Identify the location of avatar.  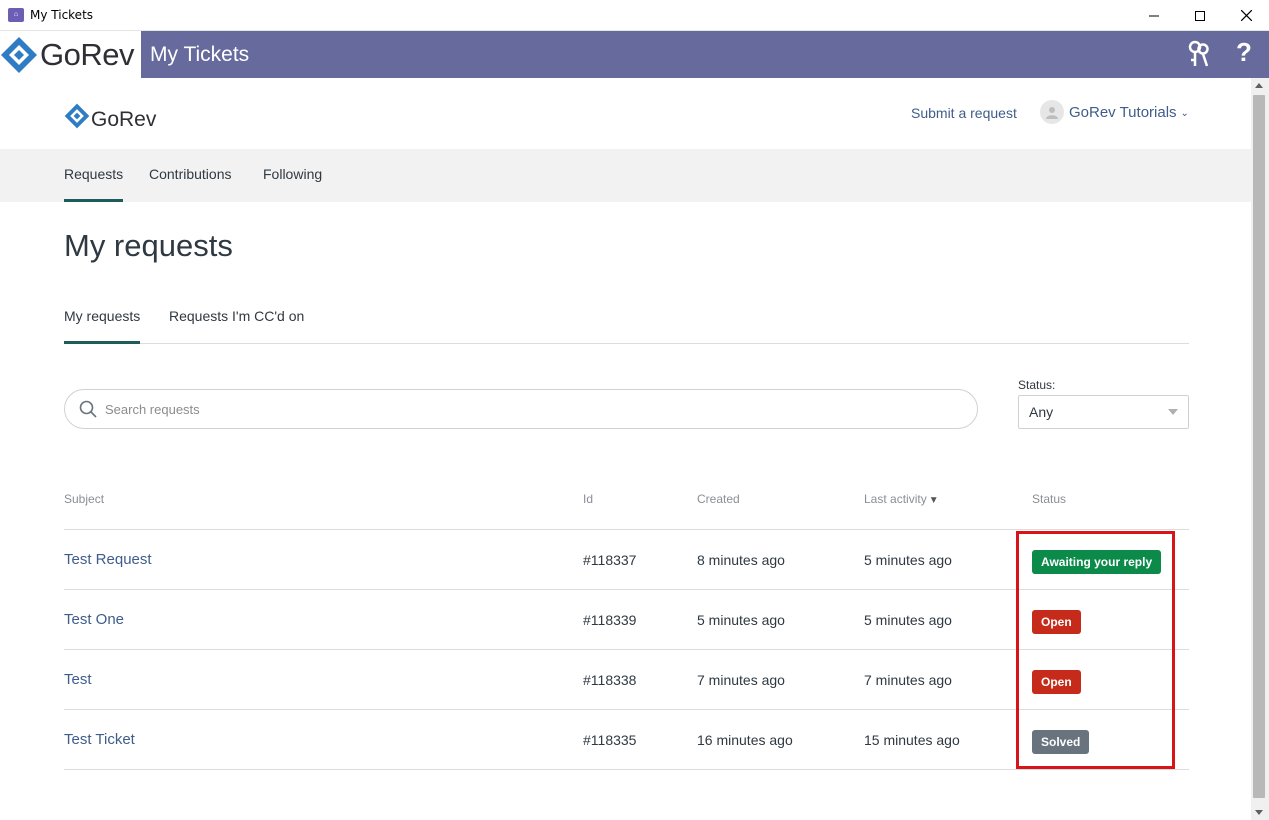
(1052, 112).